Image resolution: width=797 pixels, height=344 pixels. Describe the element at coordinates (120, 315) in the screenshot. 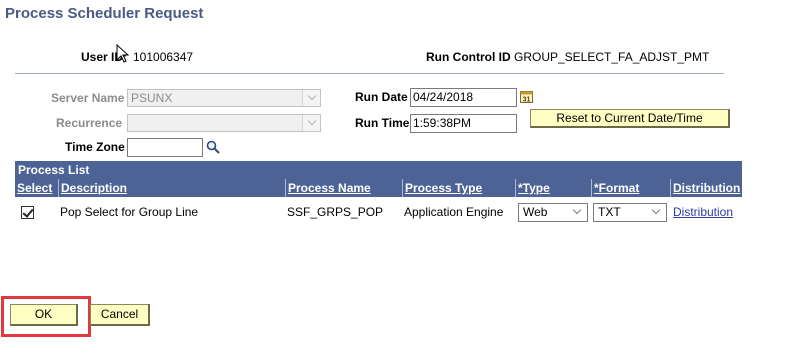

I see `cancel-button: Cancel` at that location.